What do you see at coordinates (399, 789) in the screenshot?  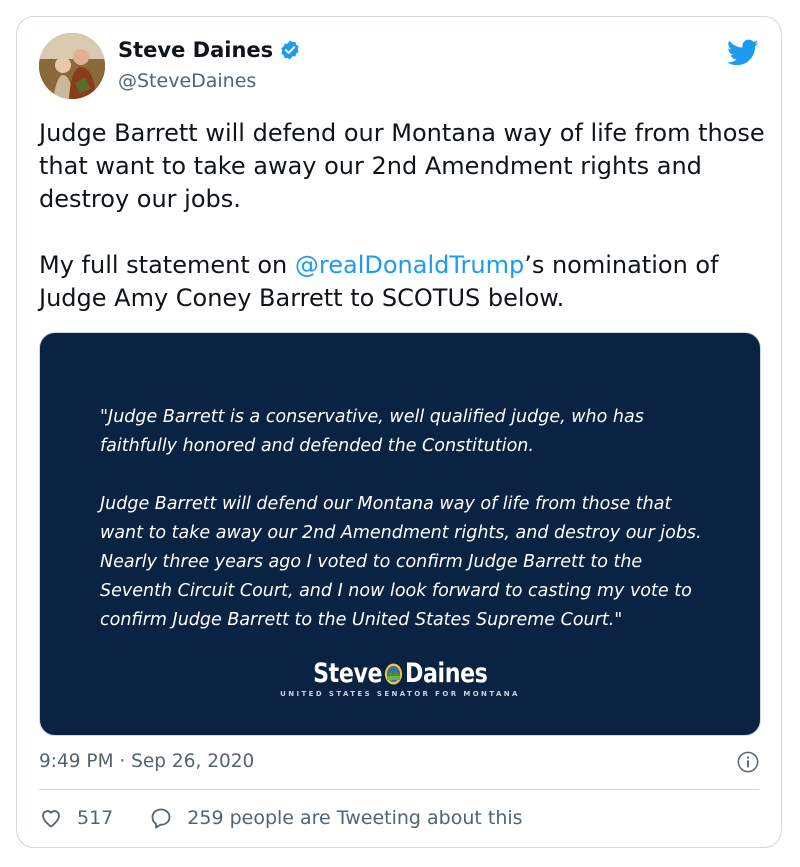 I see `divider` at bounding box center [399, 789].